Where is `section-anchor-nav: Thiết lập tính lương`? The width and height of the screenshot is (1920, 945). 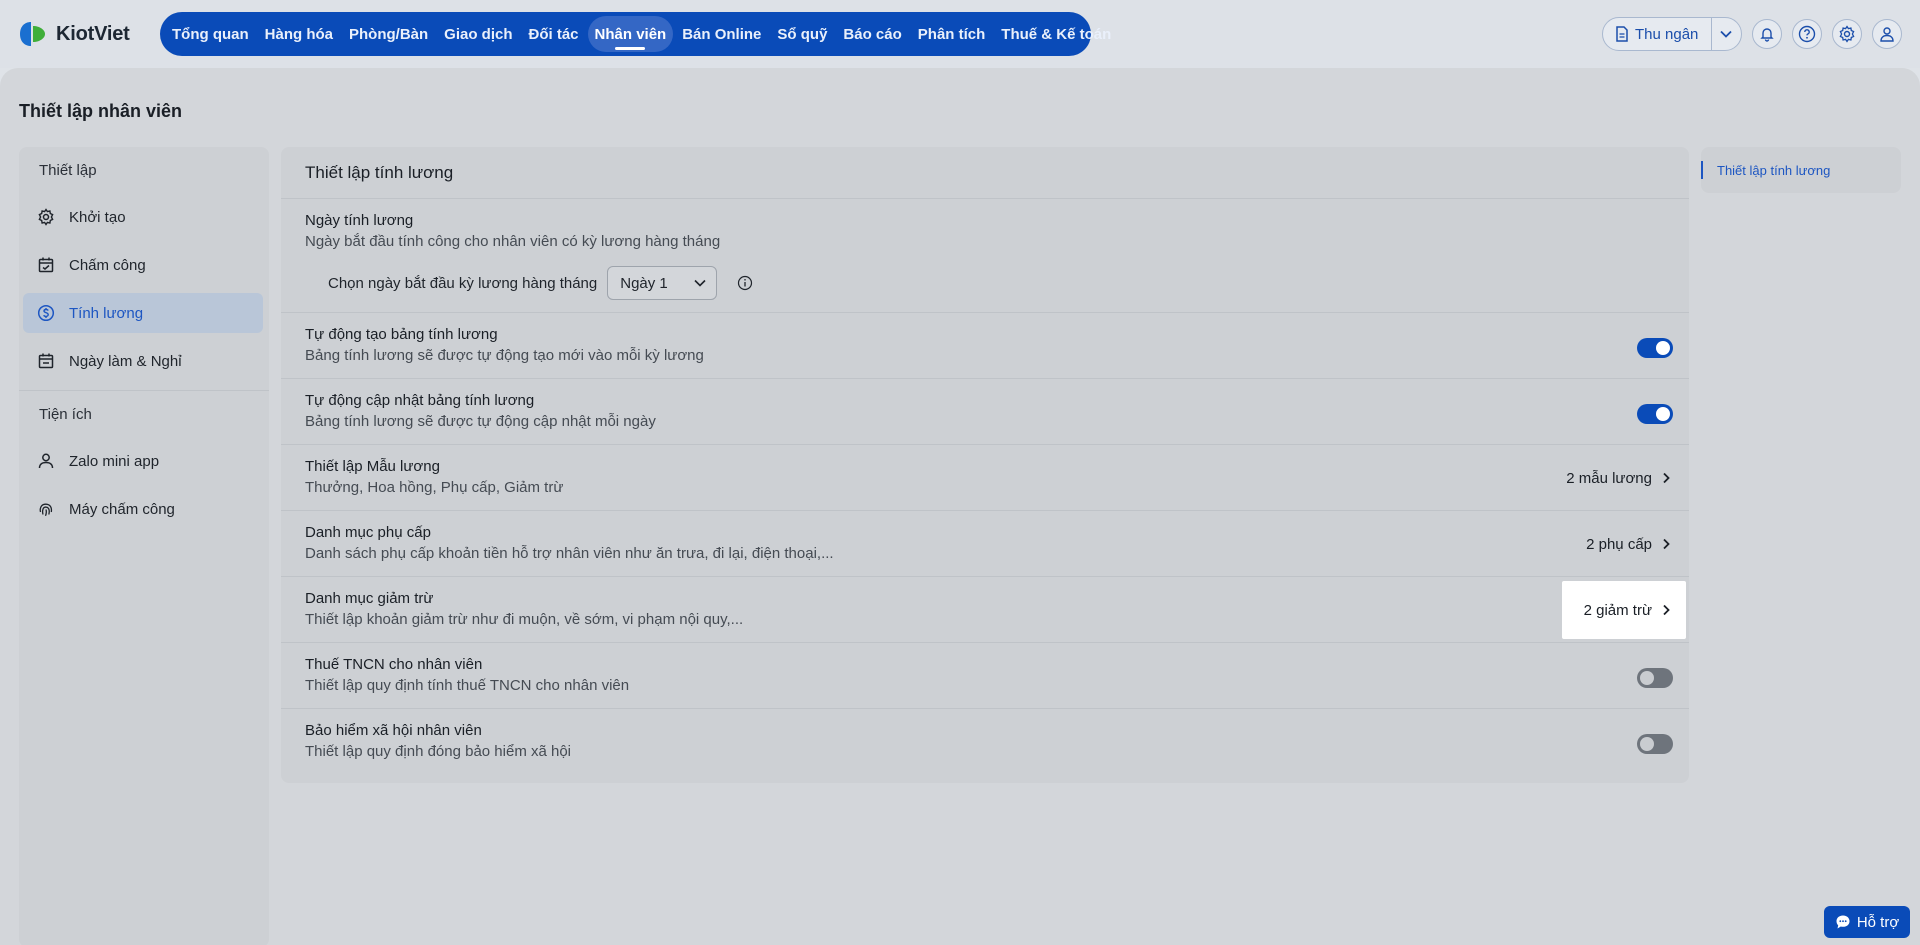
section-anchor-nav: Thiết lập tính lương is located at coordinates (1801, 170).